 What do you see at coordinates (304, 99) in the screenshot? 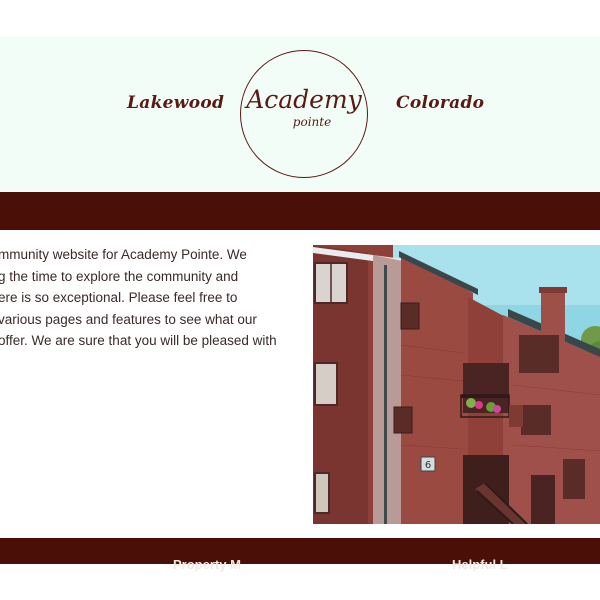
I see `logo-title: Academy` at bounding box center [304, 99].